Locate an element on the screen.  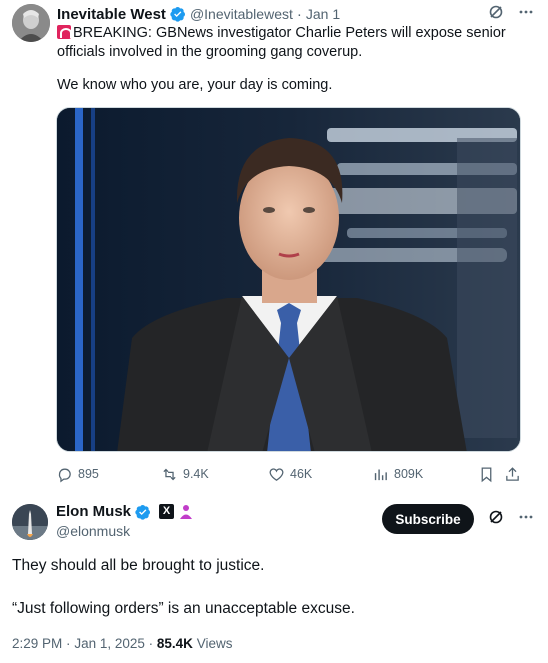
like-count: 46K is located at coordinates (301, 474).